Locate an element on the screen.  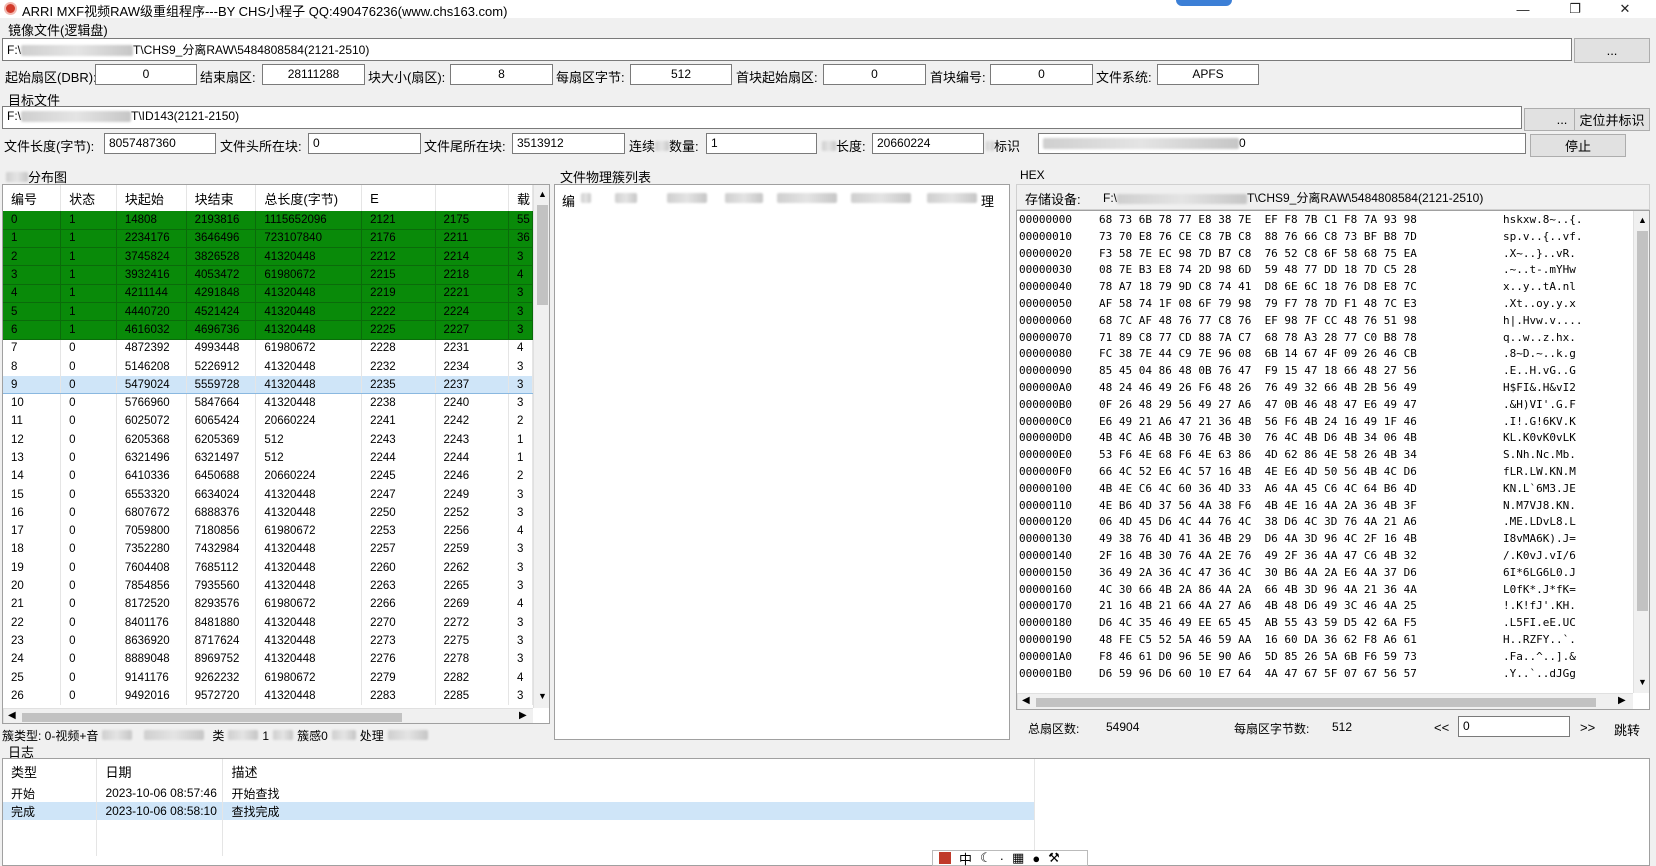
hex-hscroll: ◀ ▶ is located at coordinates (1325, 701).